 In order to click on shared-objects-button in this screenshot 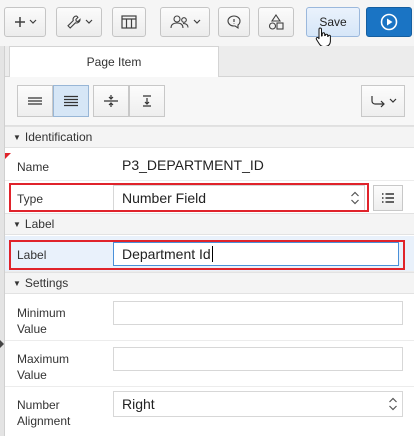, I will do `click(276, 22)`.